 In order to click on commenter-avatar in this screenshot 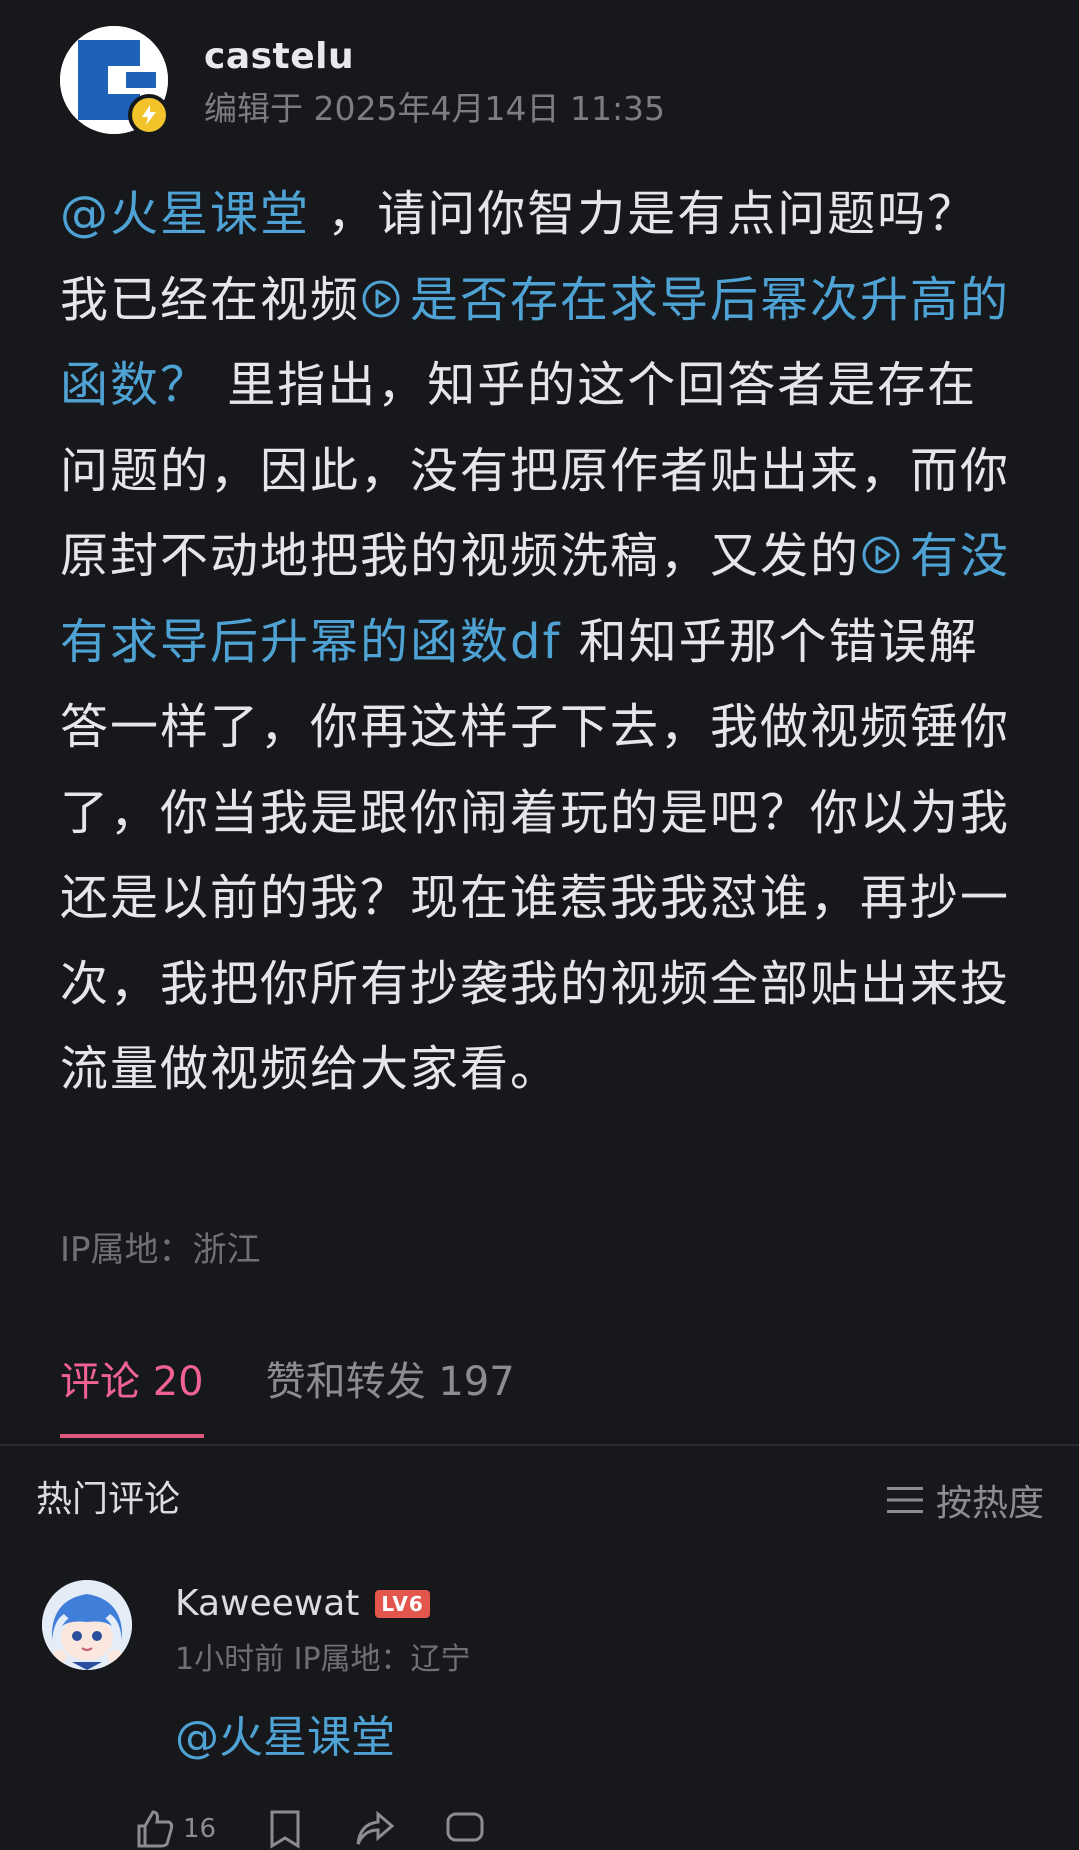, I will do `click(87, 1625)`.